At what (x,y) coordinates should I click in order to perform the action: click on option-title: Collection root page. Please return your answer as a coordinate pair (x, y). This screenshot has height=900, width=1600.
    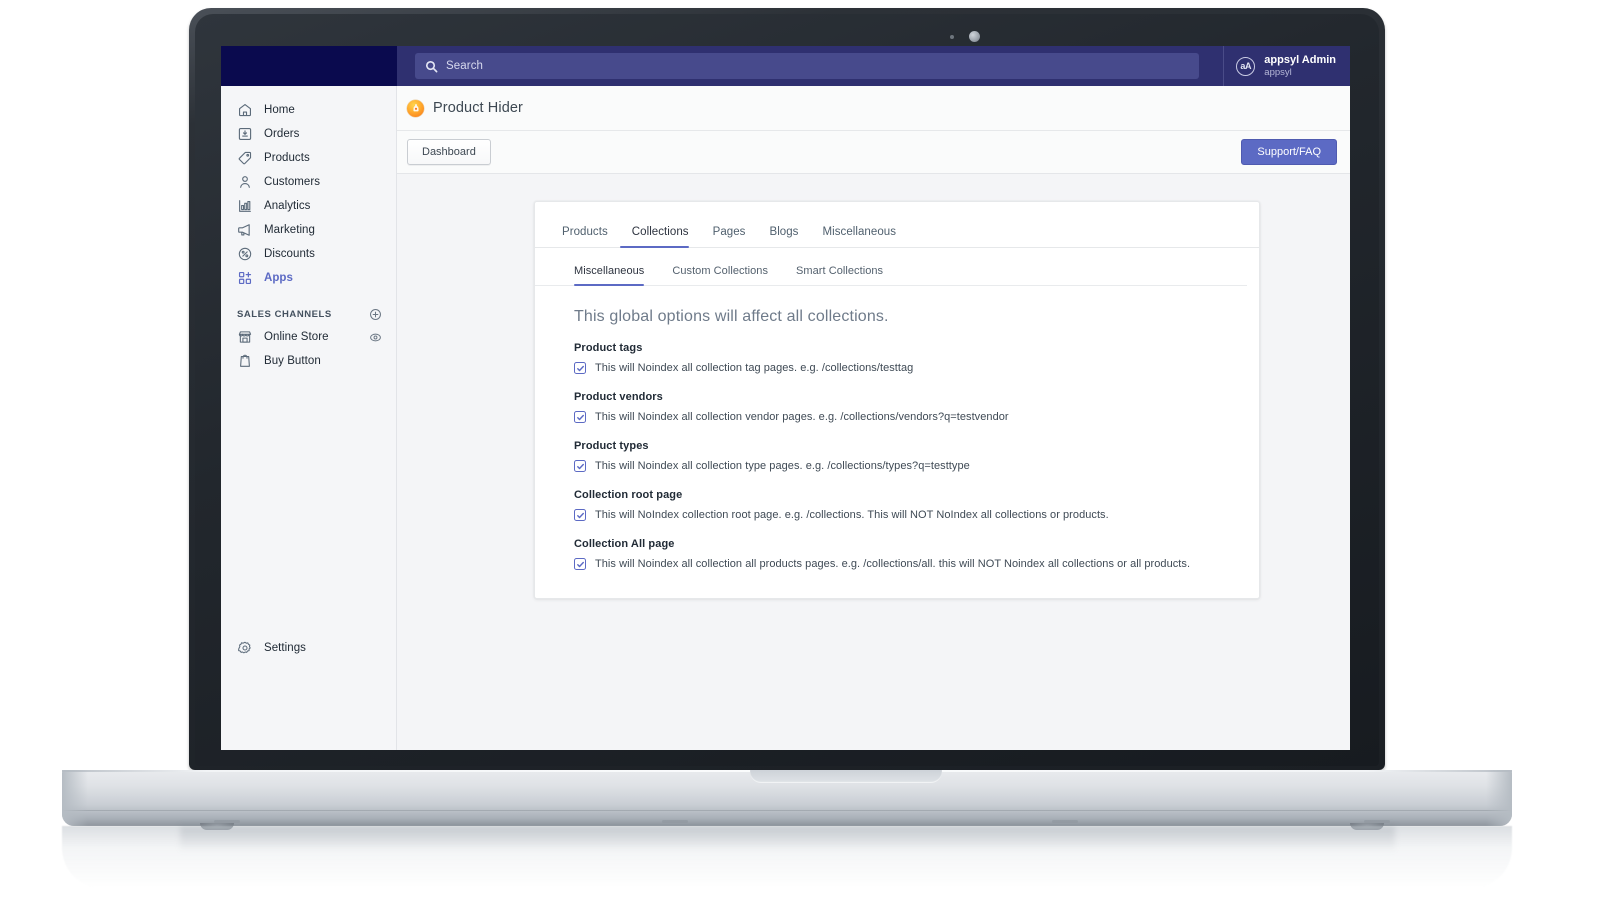
    Looking at the image, I should click on (628, 495).